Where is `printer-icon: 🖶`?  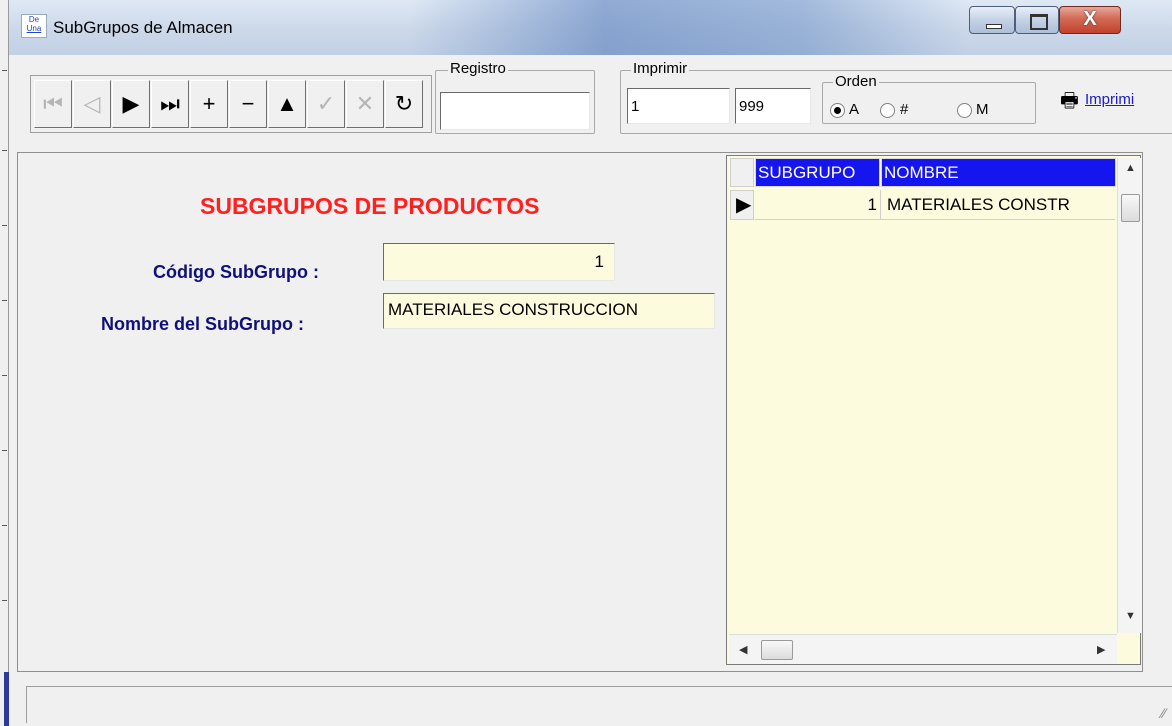
printer-icon: 🖶 is located at coordinates (1069, 101).